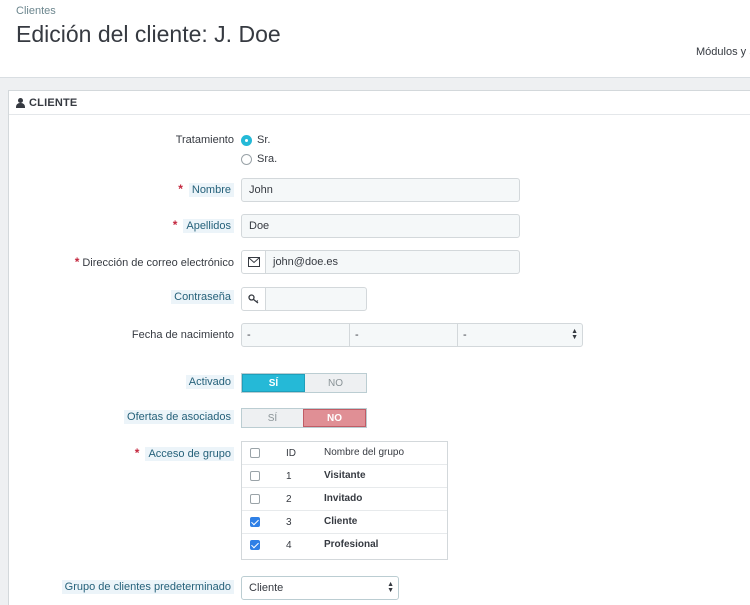 Image resolution: width=750 pixels, height=605 pixels. What do you see at coordinates (21, 102) in the screenshot?
I see `user-icon` at bounding box center [21, 102].